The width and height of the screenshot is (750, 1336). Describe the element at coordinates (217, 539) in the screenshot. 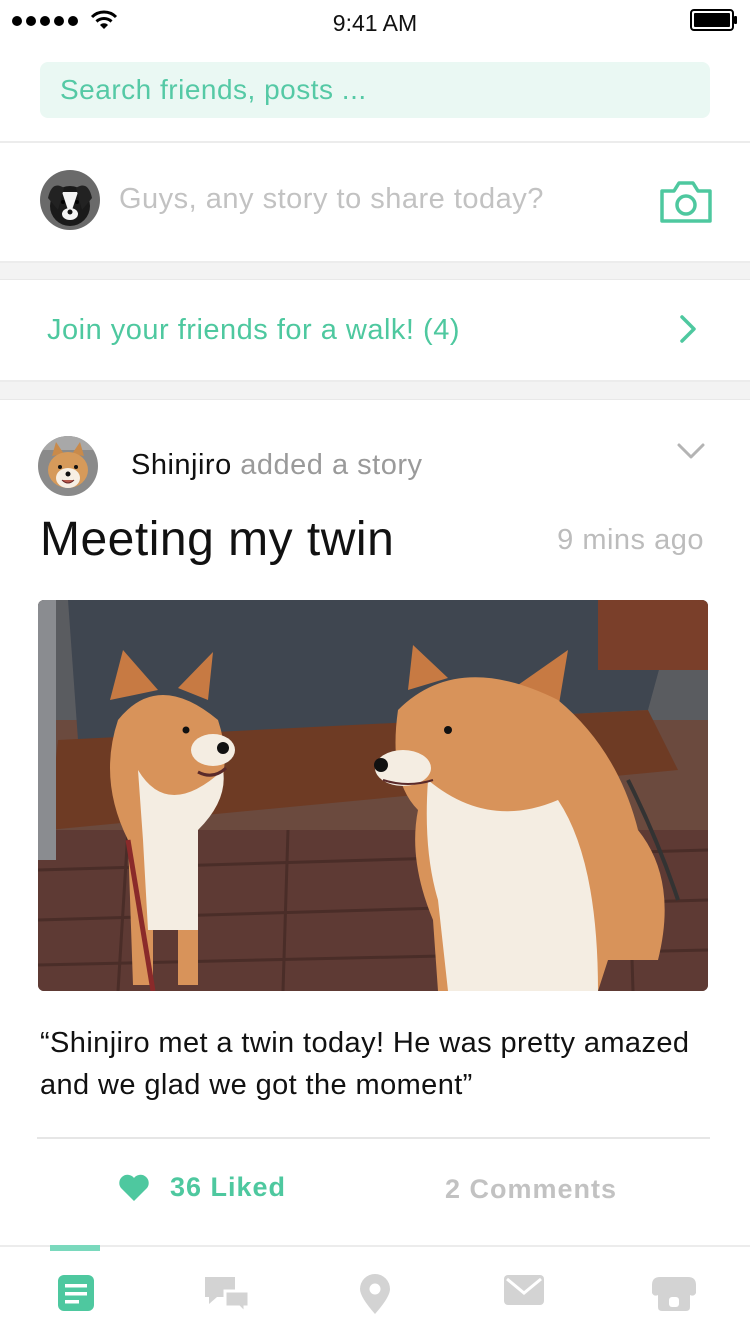

I see `post-title: Meeting my twin` at that location.